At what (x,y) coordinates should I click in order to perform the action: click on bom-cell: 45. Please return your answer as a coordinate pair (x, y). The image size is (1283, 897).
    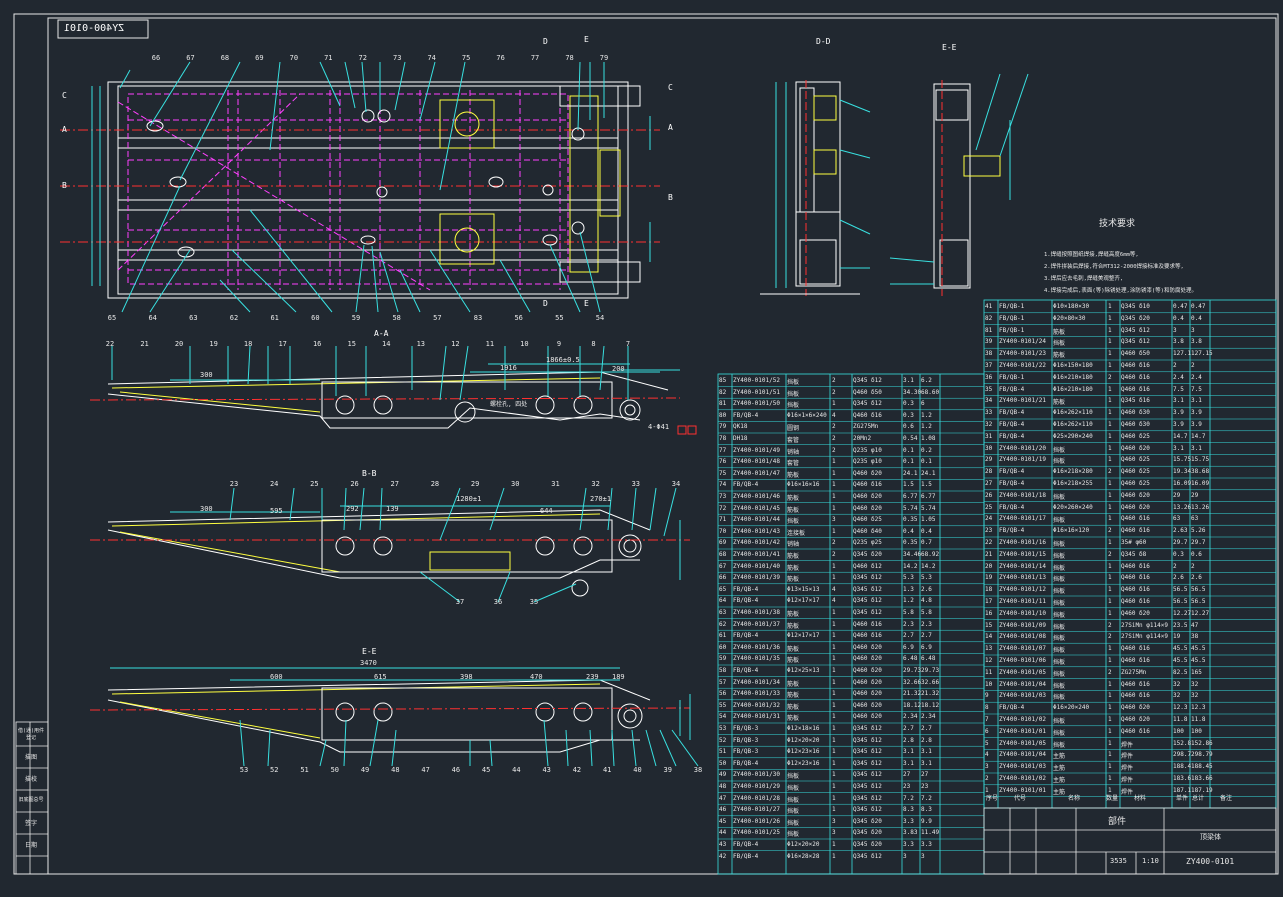
    Looking at the image, I should click on (723, 821).